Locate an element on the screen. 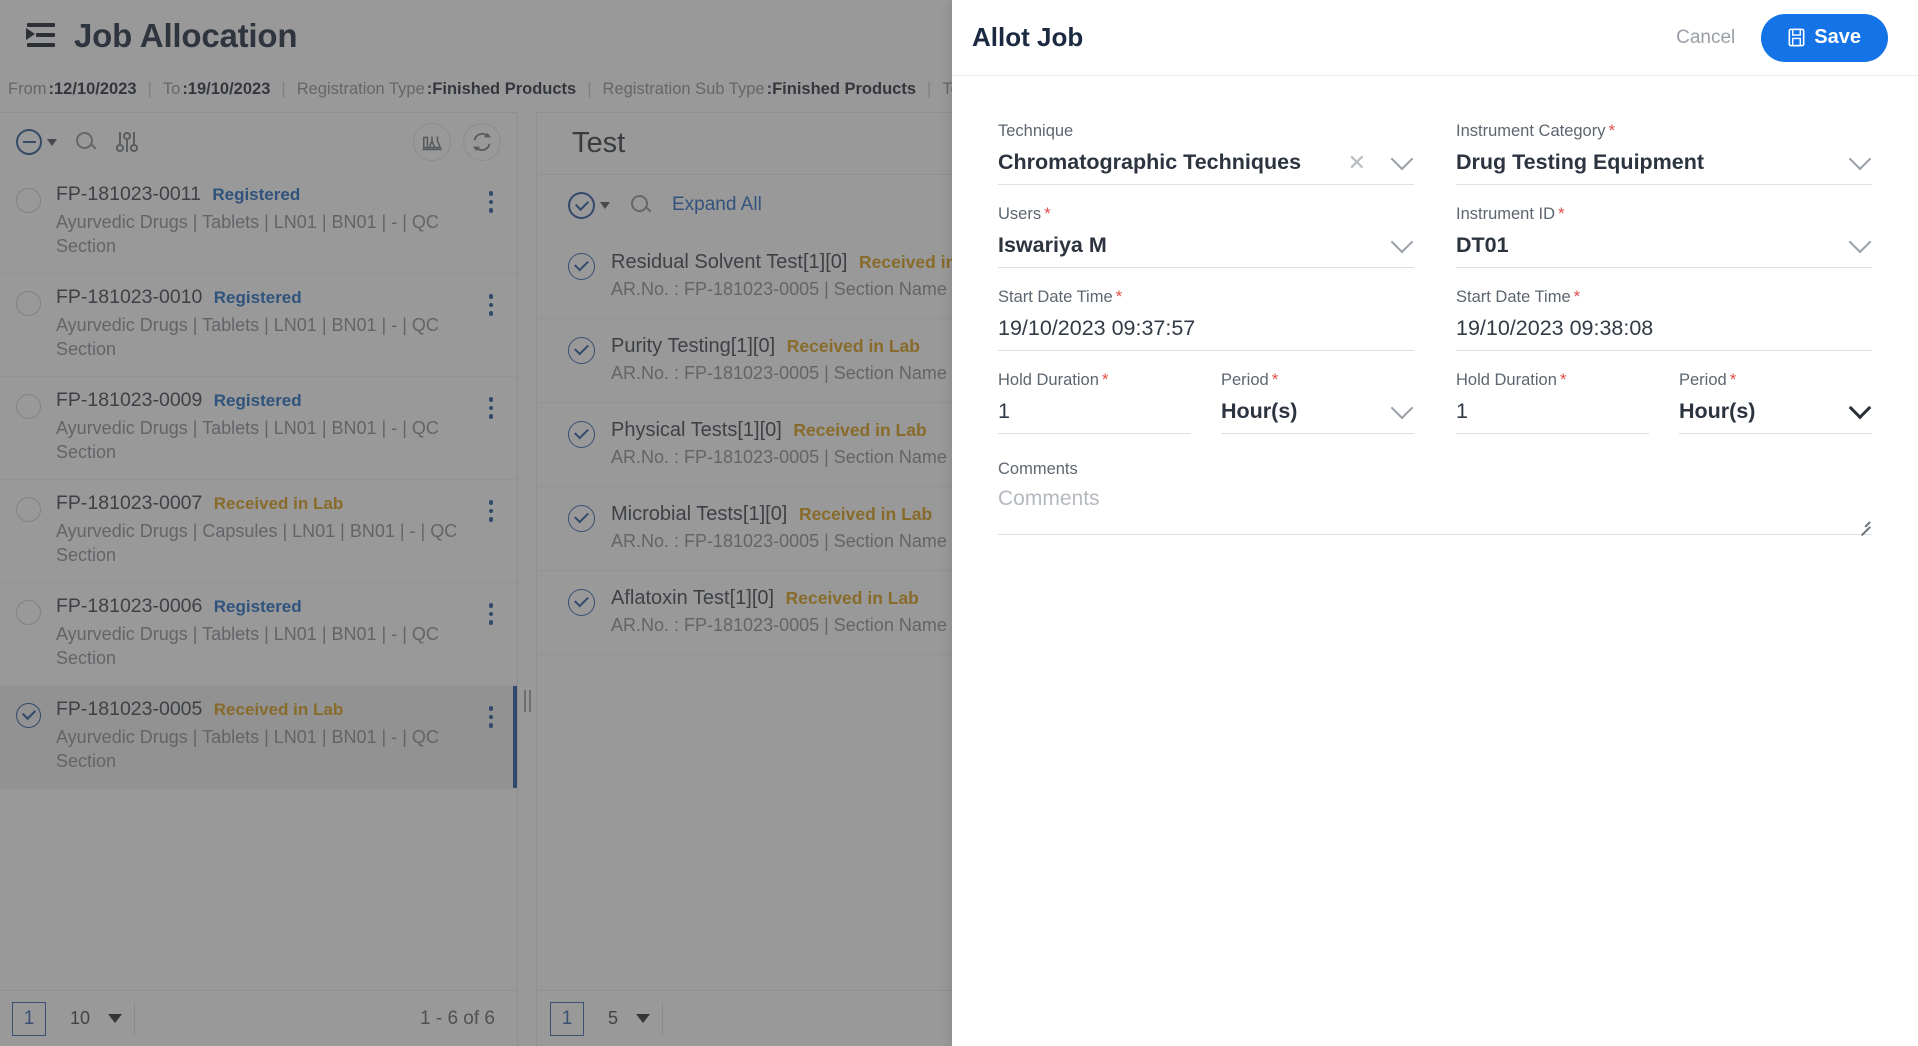  close-x-icon: ✕ is located at coordinates (1357, 162).